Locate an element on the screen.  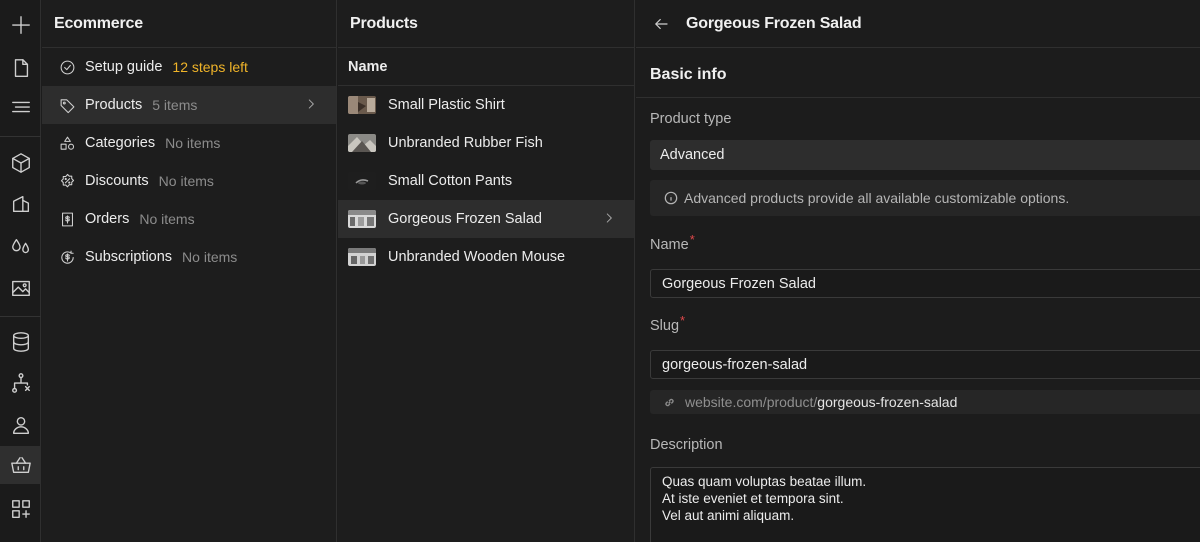
nav-label: Discounts is located at coordinates (117, 181).